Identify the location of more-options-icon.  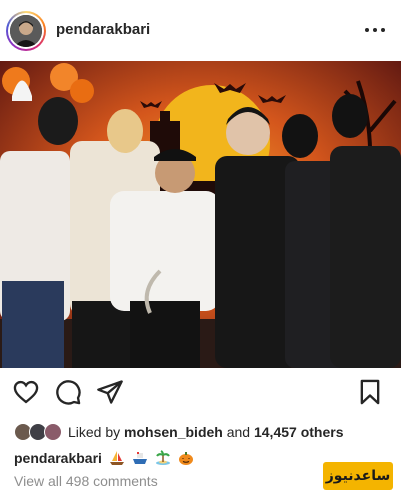
(375, 30).